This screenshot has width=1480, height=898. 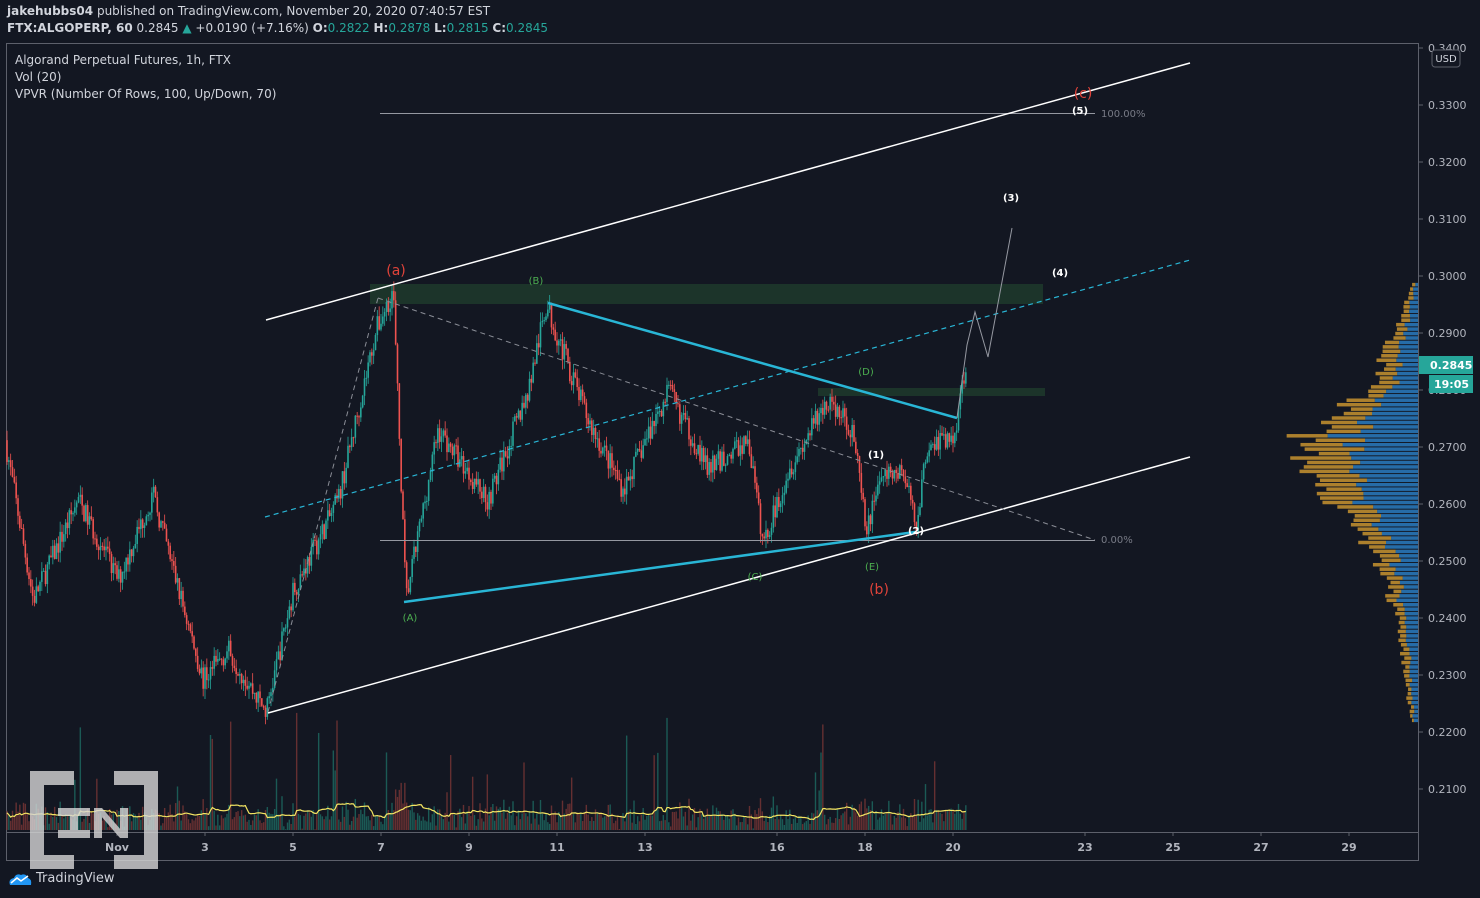 I want to click on wave-c-label: (c), so click(x=1083, y=94).